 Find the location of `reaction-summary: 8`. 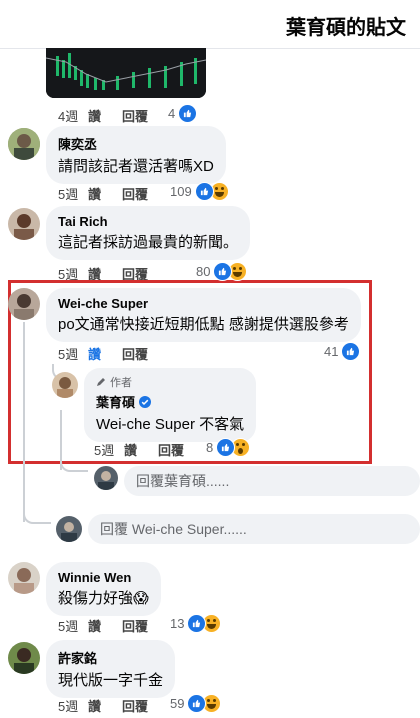

reaction-summary: 8 is located at coordinates (228, 447).